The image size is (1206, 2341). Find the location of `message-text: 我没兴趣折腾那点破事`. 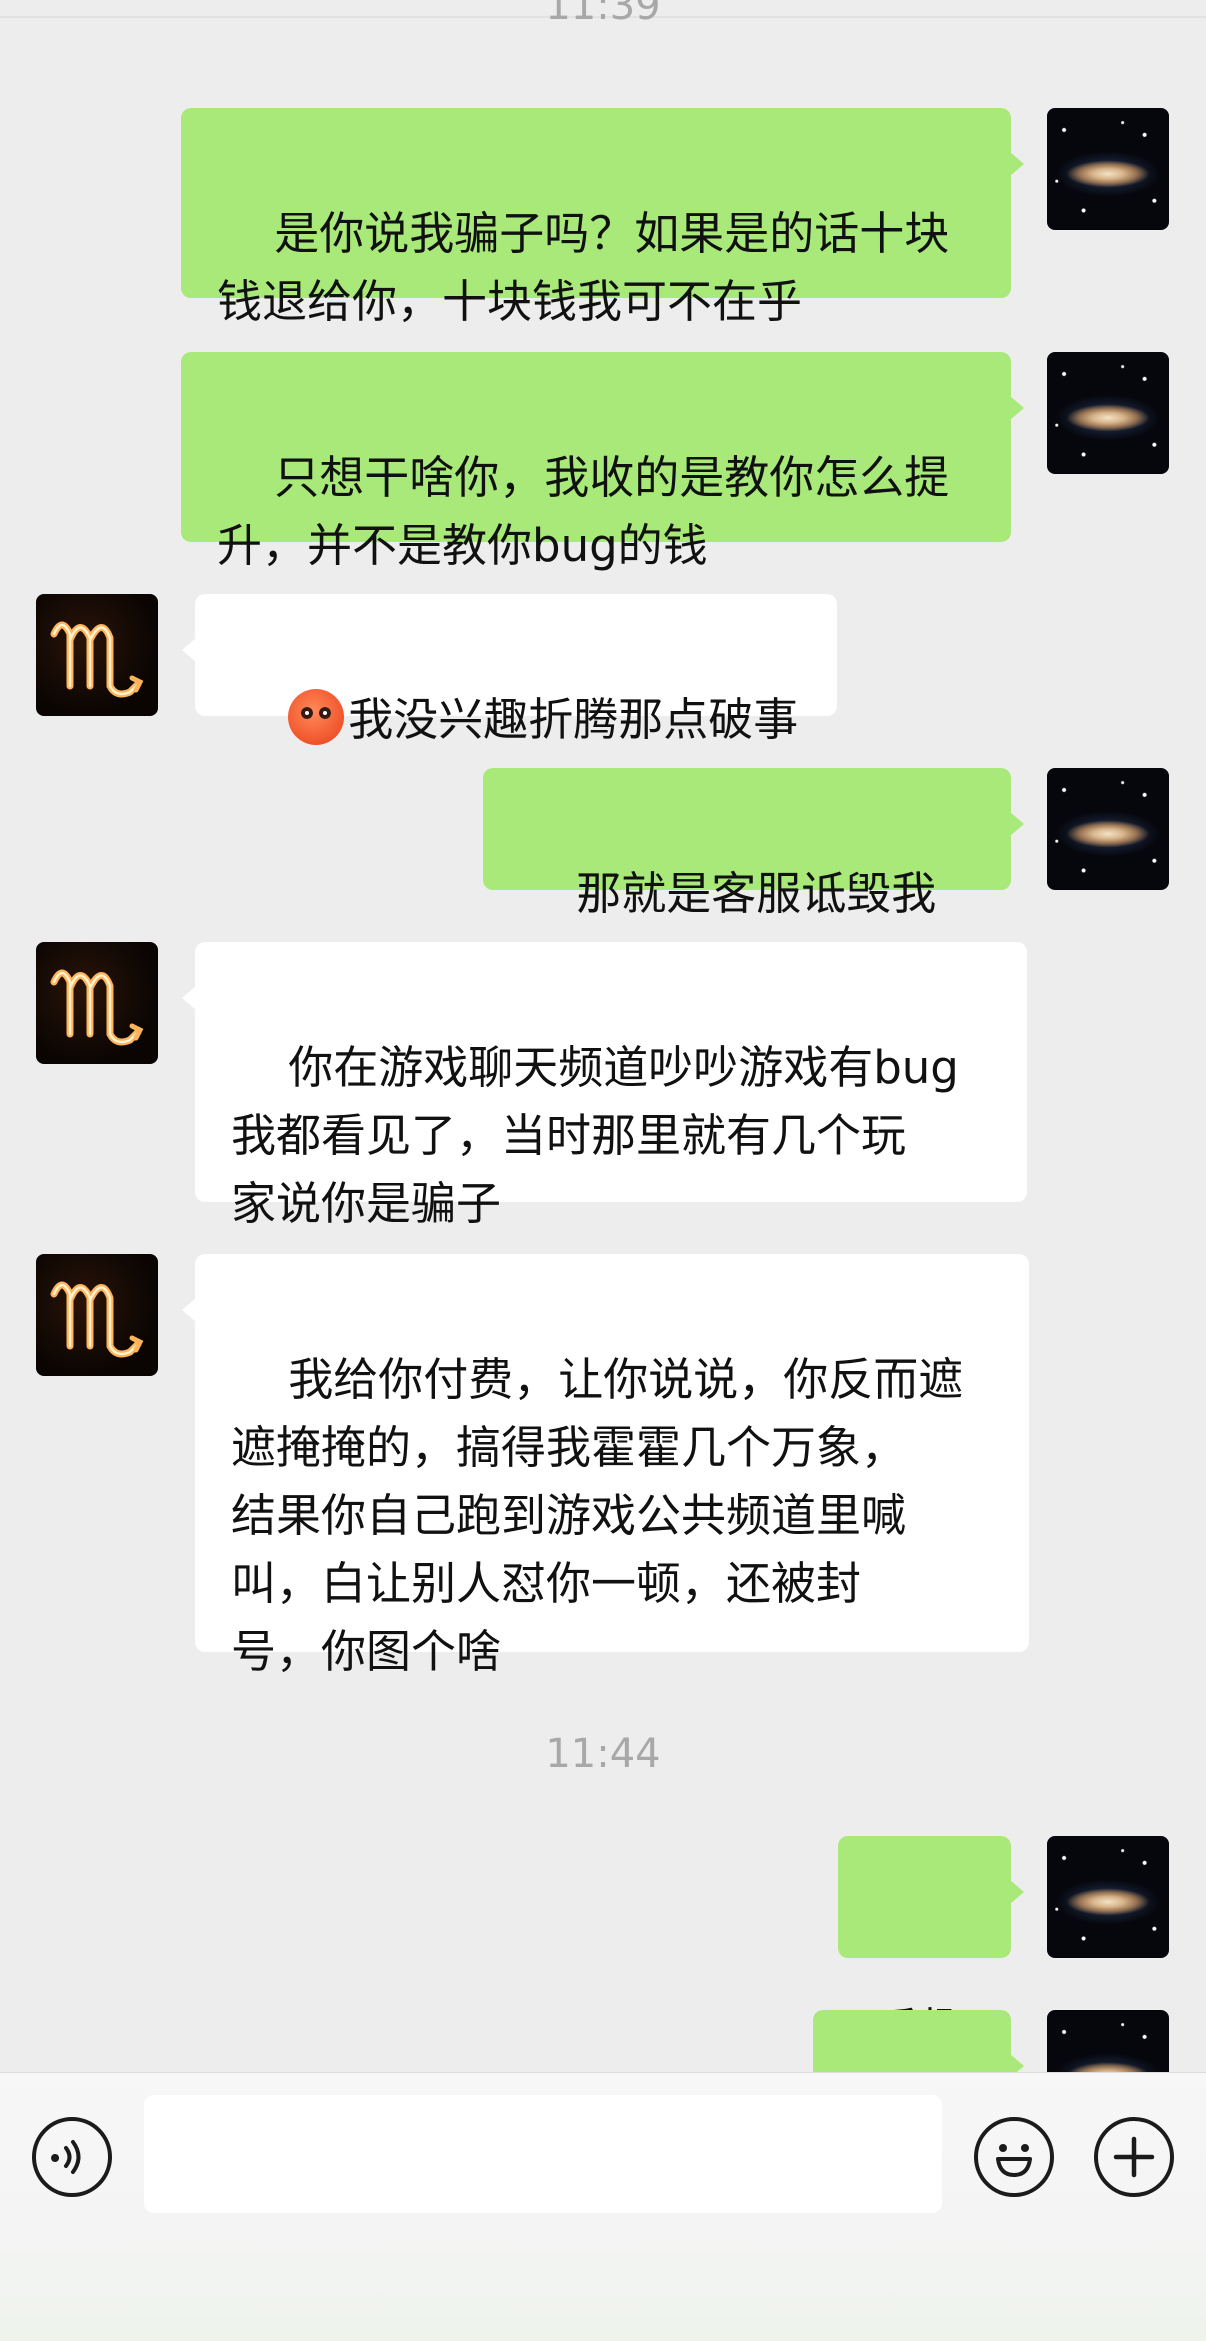

message-text: 我没兴趣折腾那点破事 is located at coordinates (573, 719).